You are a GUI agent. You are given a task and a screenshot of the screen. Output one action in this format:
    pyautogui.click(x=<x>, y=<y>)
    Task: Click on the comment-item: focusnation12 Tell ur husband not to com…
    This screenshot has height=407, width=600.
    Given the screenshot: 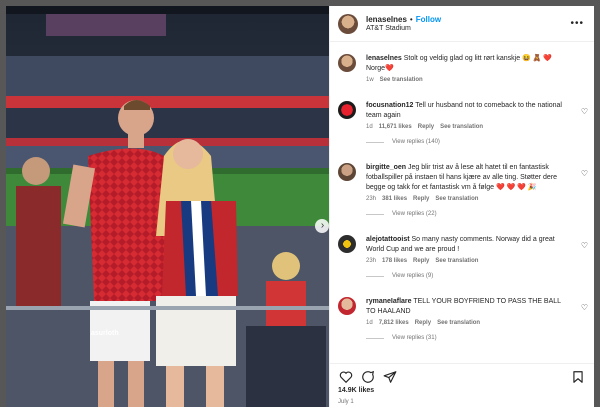 What is the action you would take?
    pyautogui.click(x=463, y=123)
    